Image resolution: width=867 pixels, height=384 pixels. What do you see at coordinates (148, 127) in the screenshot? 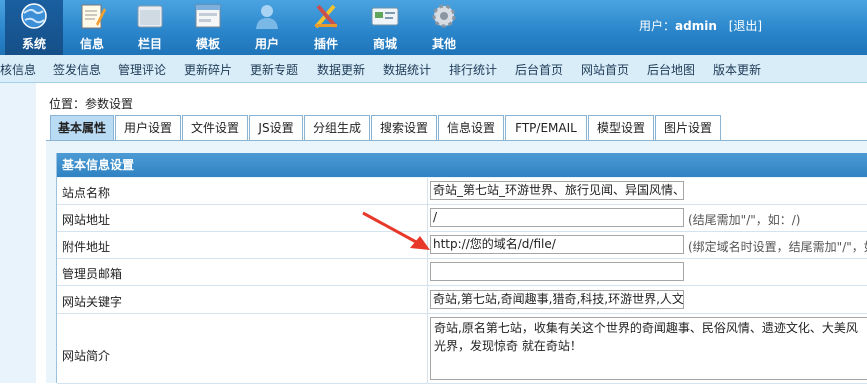
I see `tab-user: 用户设置` at bounding box center [148, 127].